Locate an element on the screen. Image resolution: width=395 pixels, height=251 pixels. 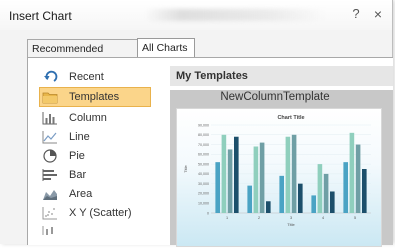
category-xy-scatter: X Y (Scatter) is located at coordinates (94, 213).